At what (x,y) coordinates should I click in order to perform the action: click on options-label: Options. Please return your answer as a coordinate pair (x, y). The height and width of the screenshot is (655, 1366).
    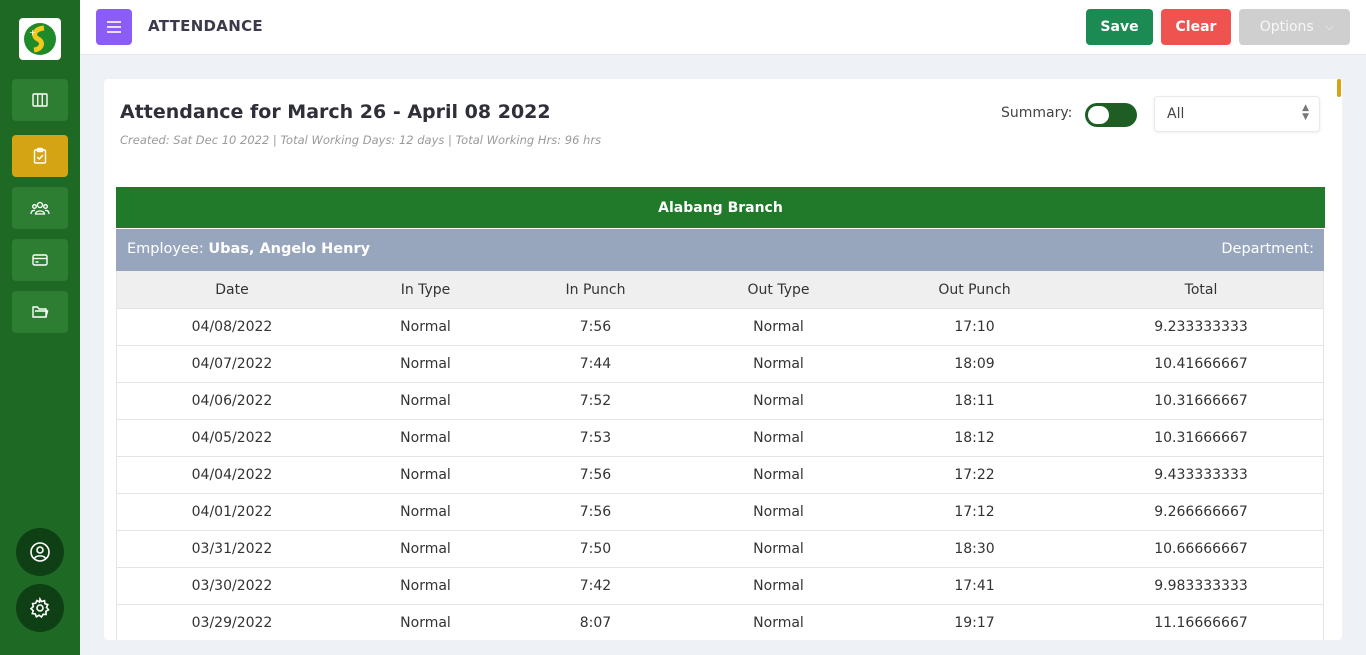
    Looking at the image, I should click on (1286, 27).